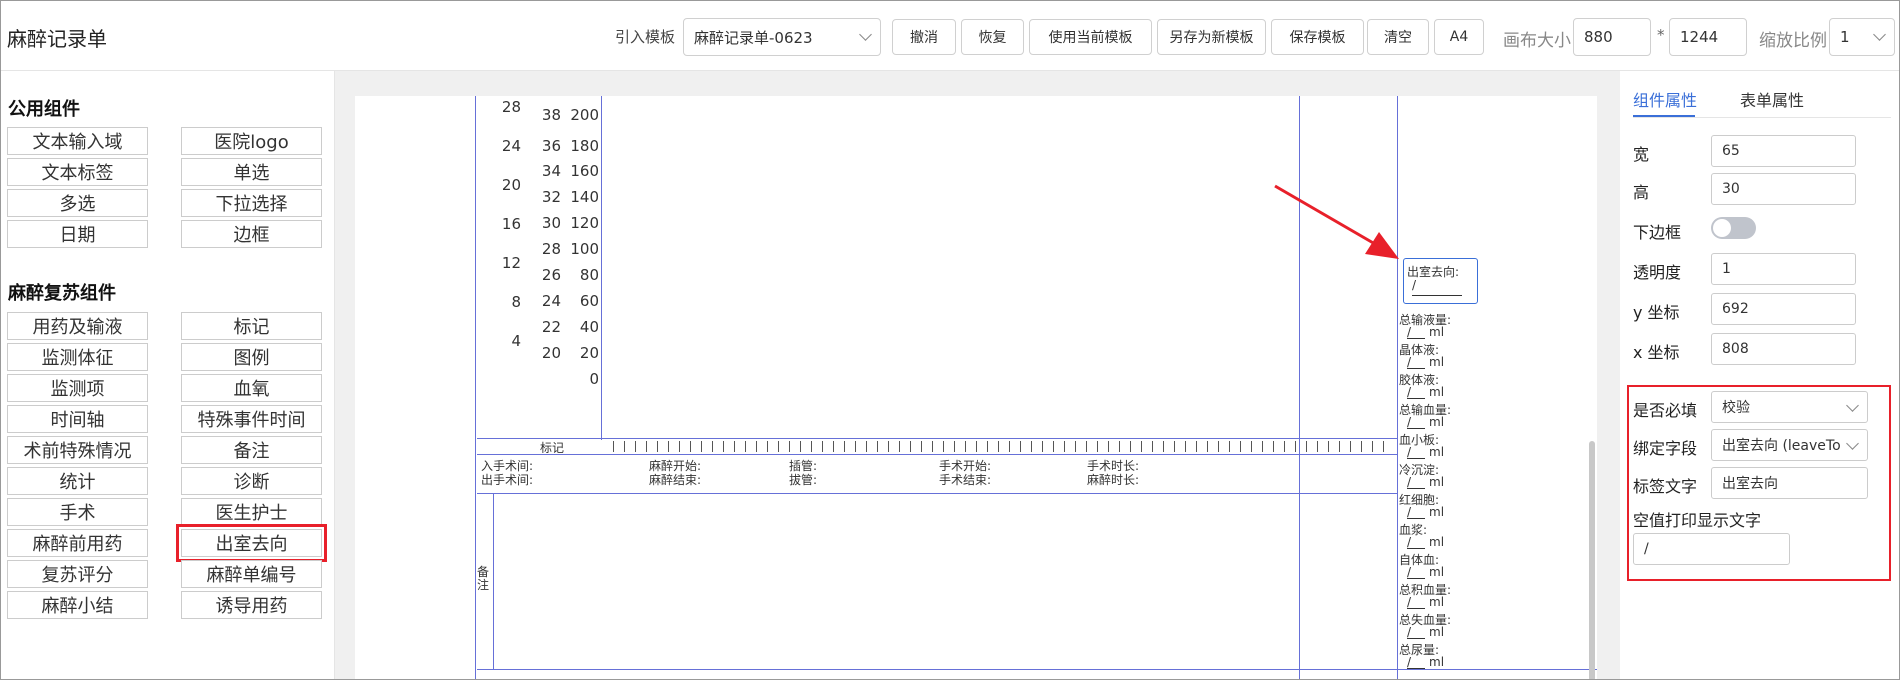  Describe the element at coordinates (251, 481) in the screenshot. I see `component-button: 诊断` at that location.